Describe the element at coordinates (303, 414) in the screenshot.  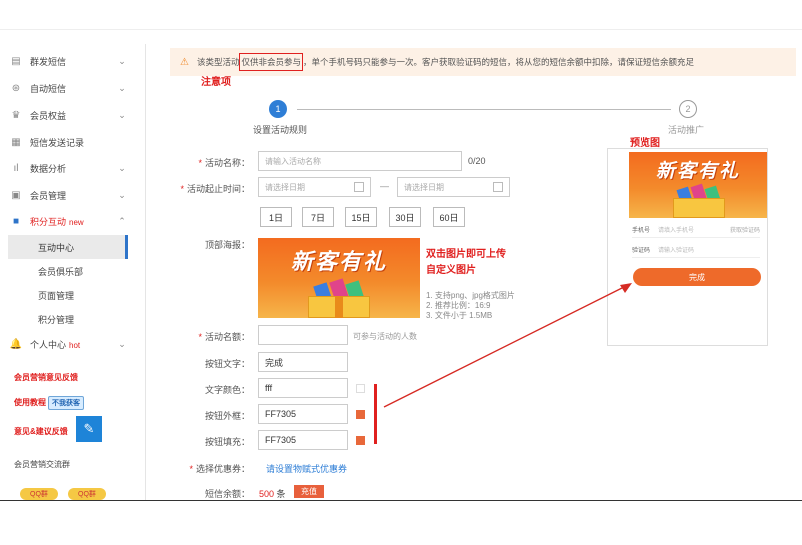
I see `button-border-input: FF7305` at that location.